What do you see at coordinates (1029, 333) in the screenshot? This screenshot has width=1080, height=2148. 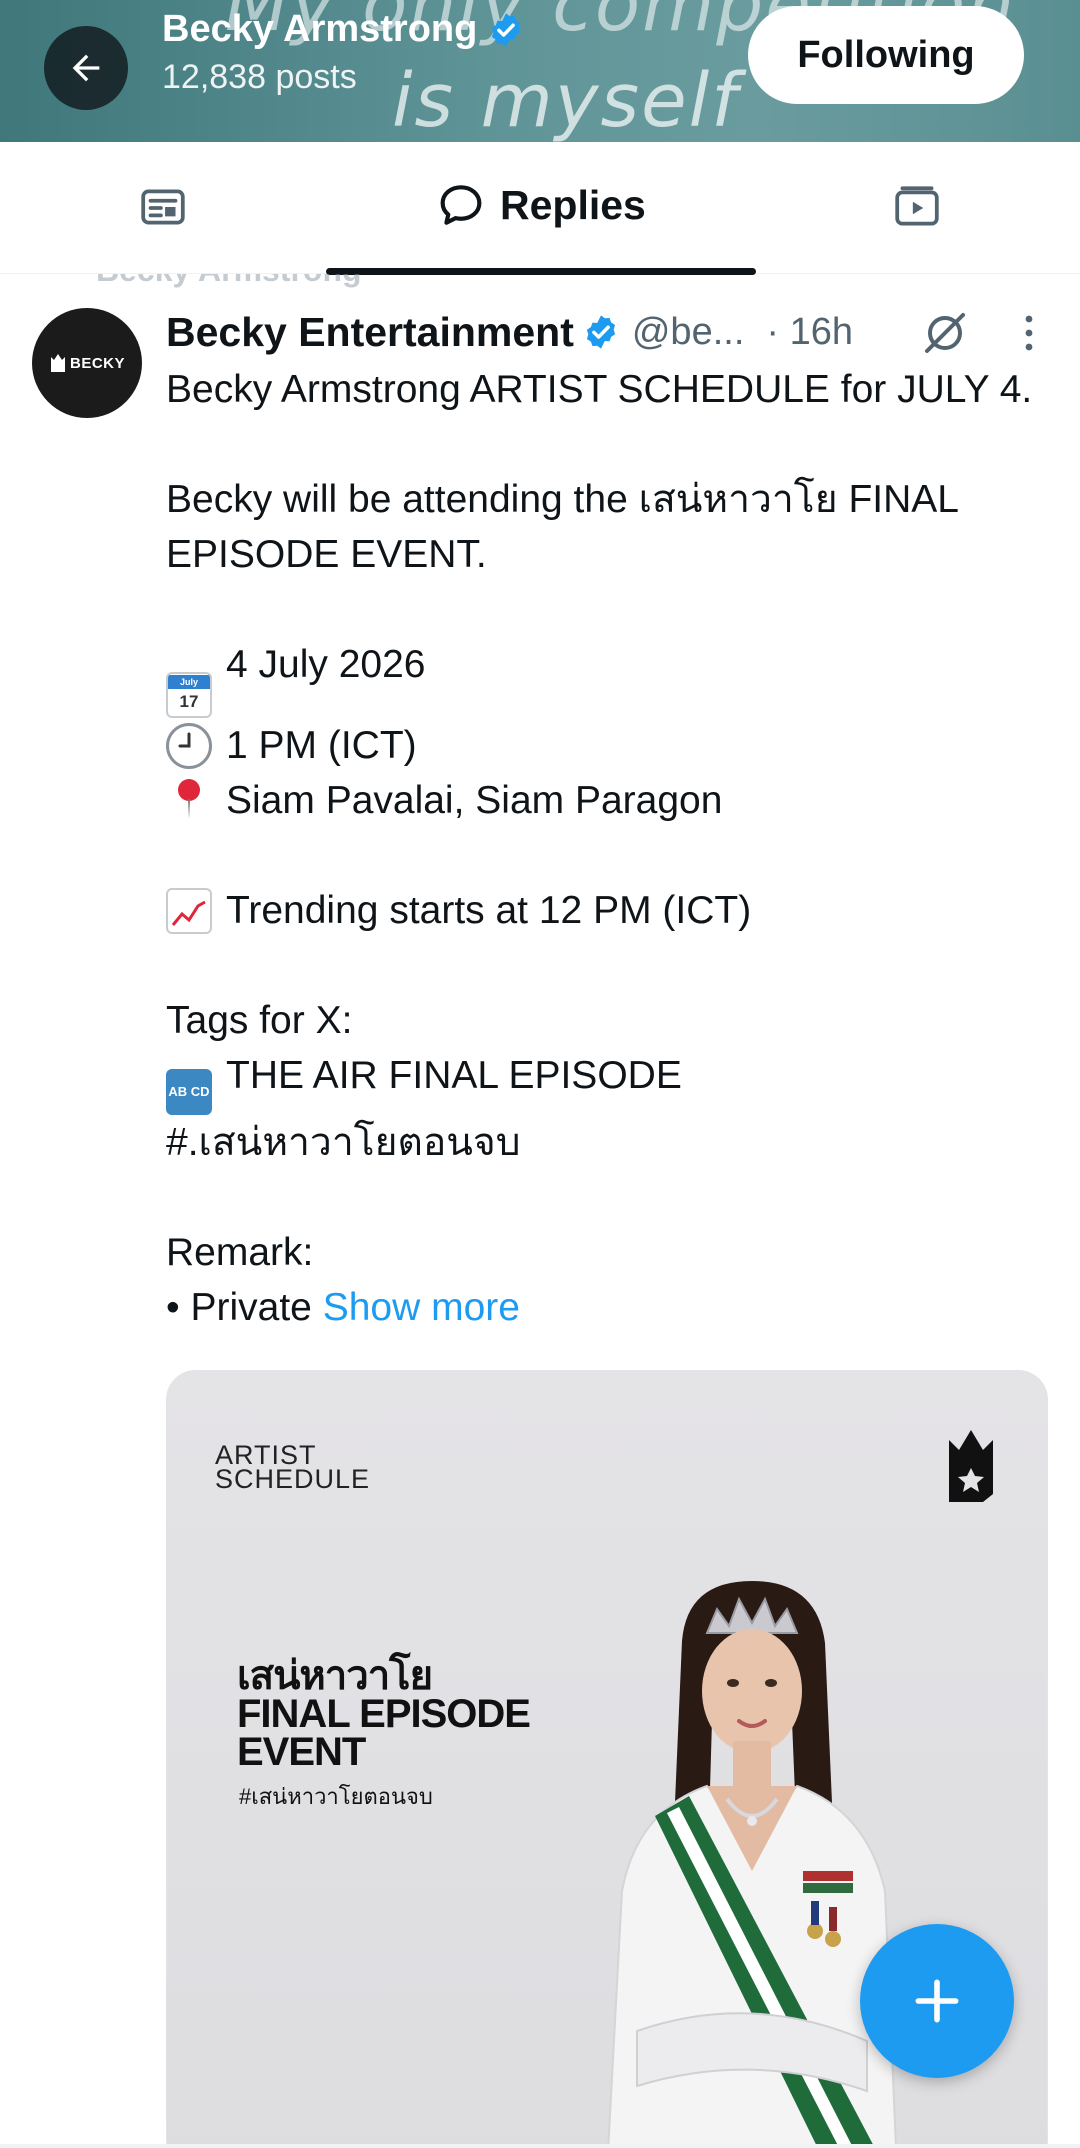 I see `more-vertical-icon` at bounding box center [1029, 333].